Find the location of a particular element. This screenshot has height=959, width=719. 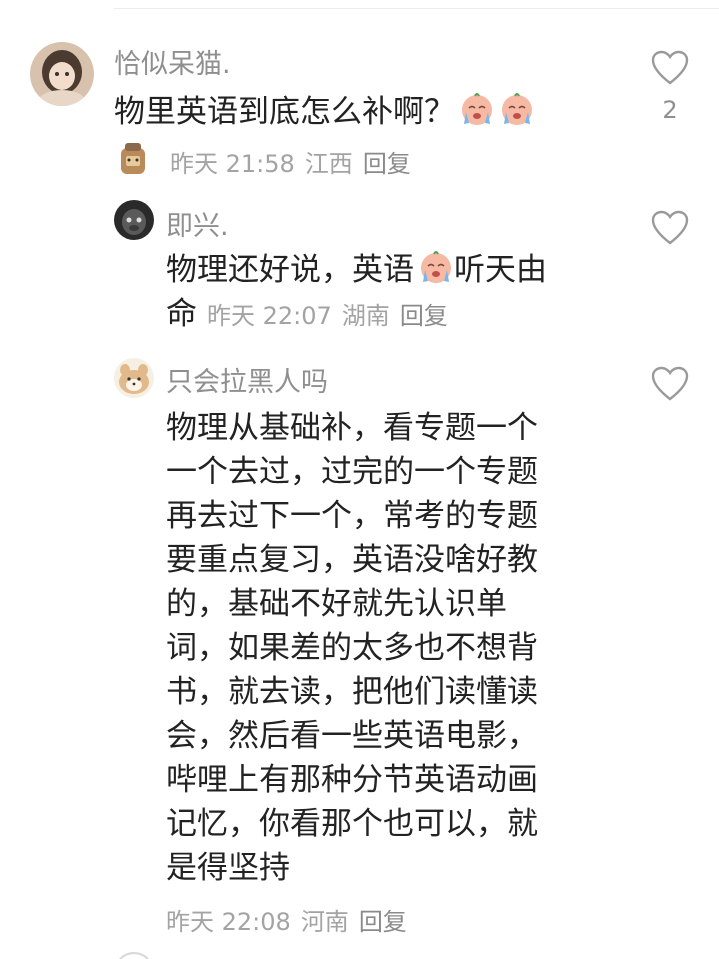

like-count: 2 is located at coordinates (670, 110).